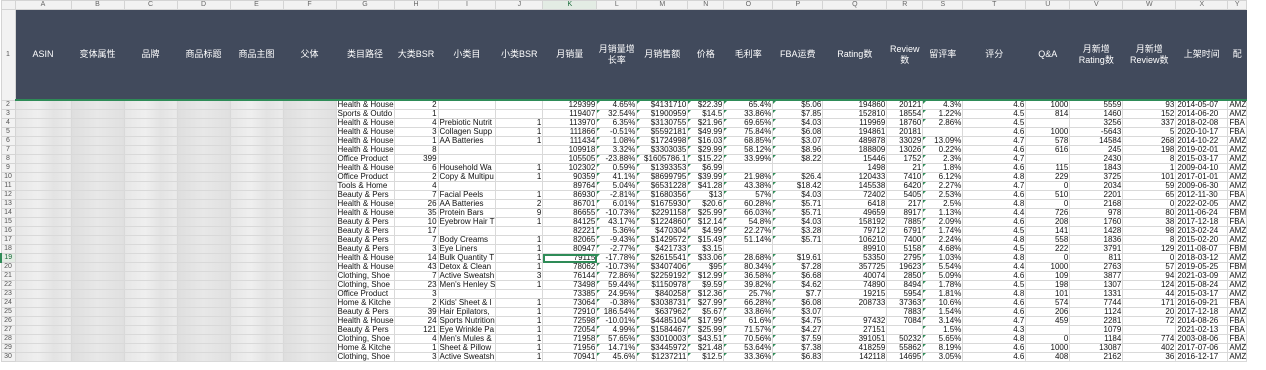 This screenshot has width=1266, height=370. Describe the element at coordinates (994, 213) in the screenshot. I see `table-cell: 4.4` at that location.